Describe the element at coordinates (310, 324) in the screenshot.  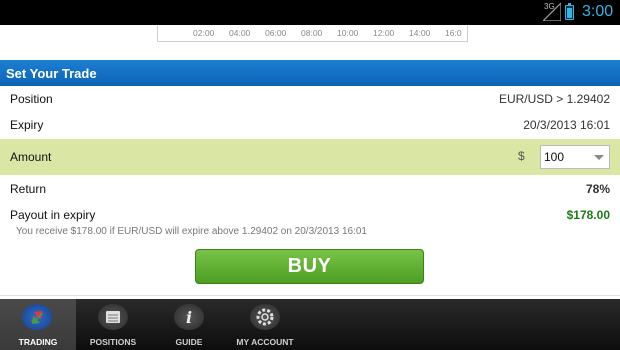
I see `bottom-nav: TRADING POSITIONS i GUIDE MY ACCOUNT` at that location.